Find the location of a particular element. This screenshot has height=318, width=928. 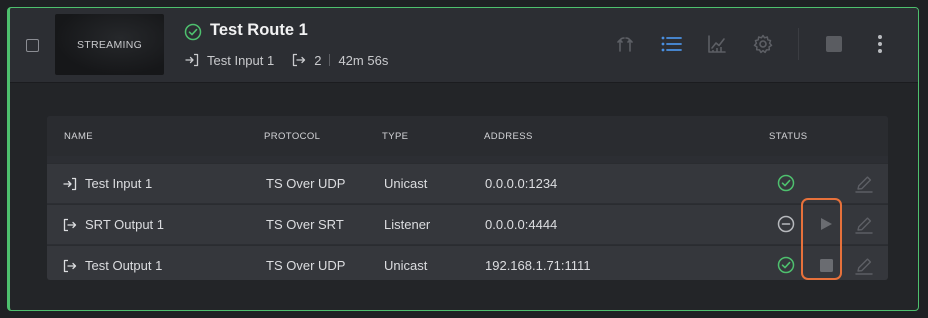

thumbnail-label: STREAMING is located at coordinates (109, 44).